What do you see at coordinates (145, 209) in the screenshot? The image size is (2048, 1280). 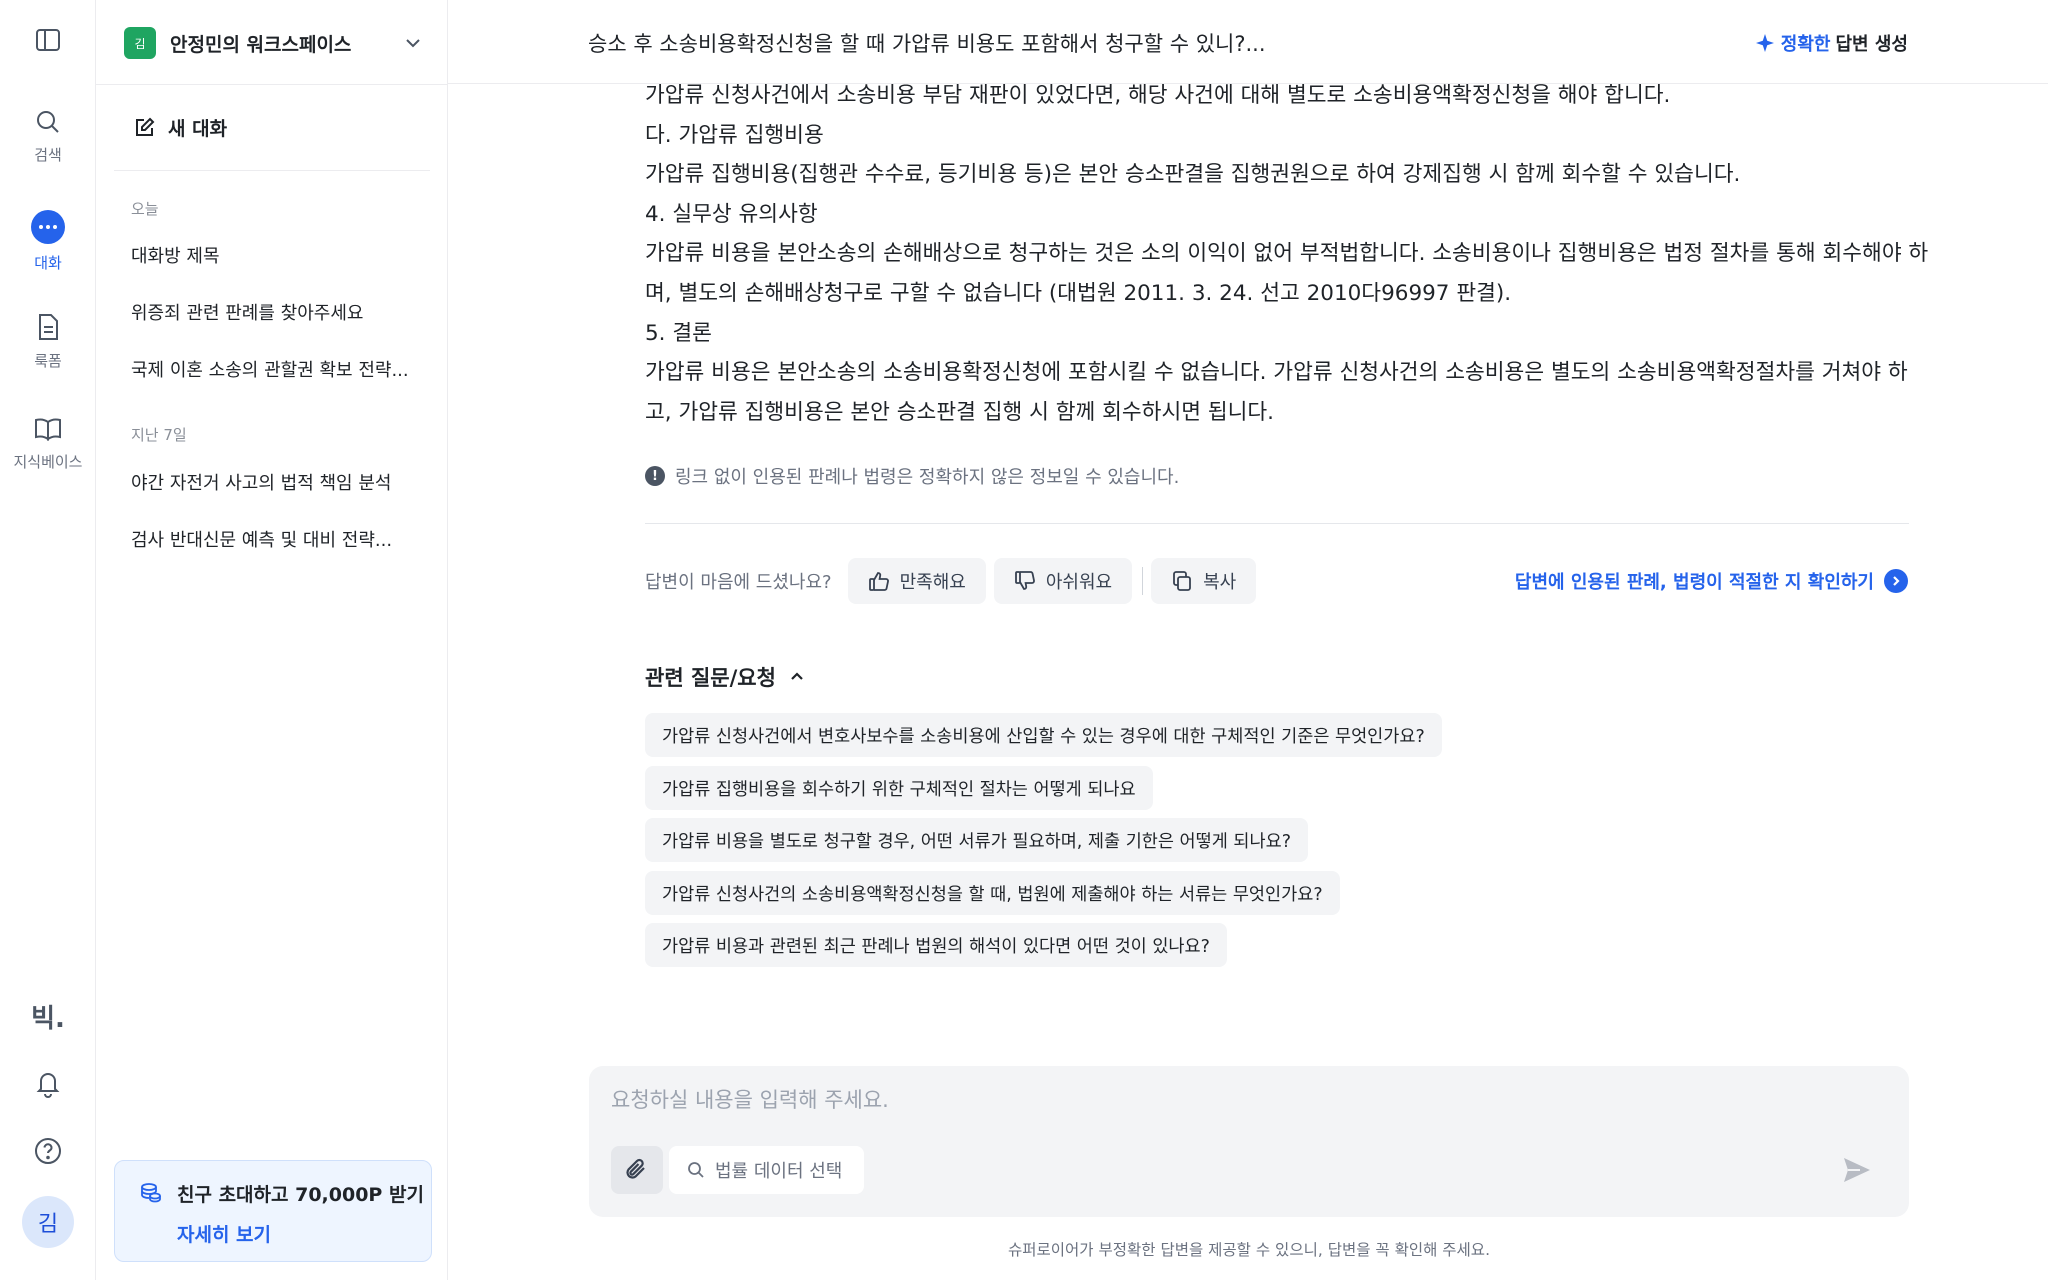 I see `group-label-today: 오늘` at bounding box center [145, 209].